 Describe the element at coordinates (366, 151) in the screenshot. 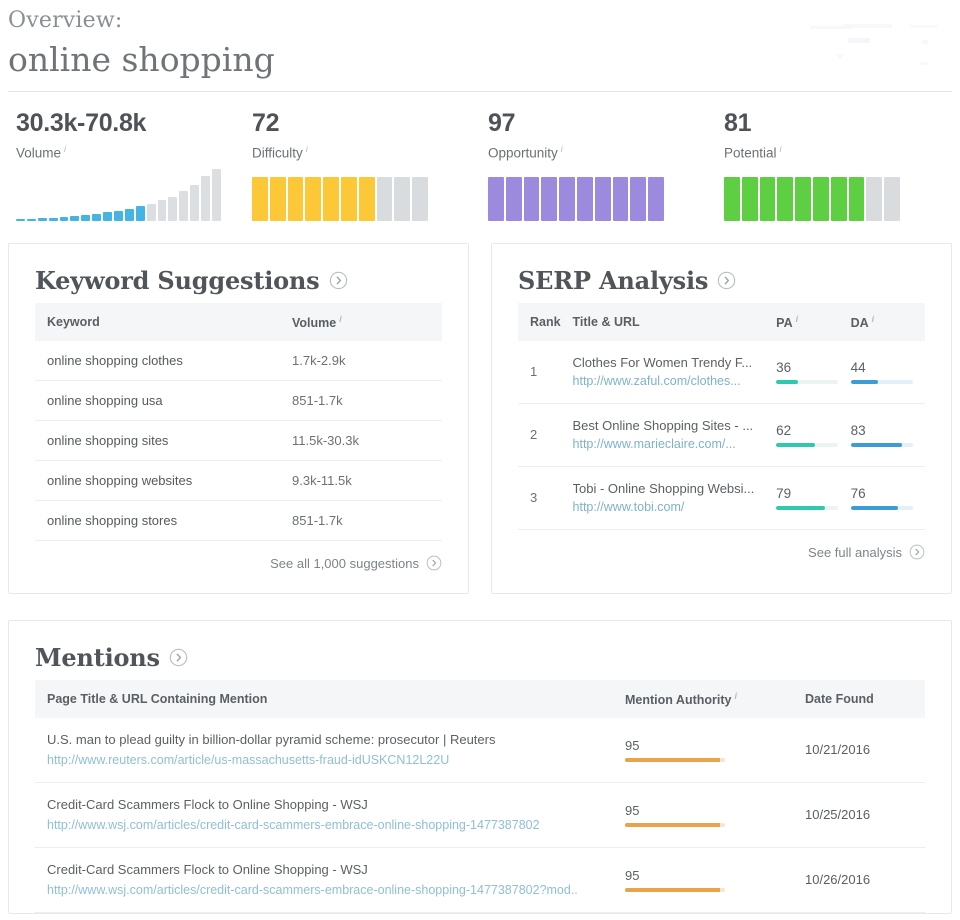

I see `metric-label: Difficulty i` at that location.